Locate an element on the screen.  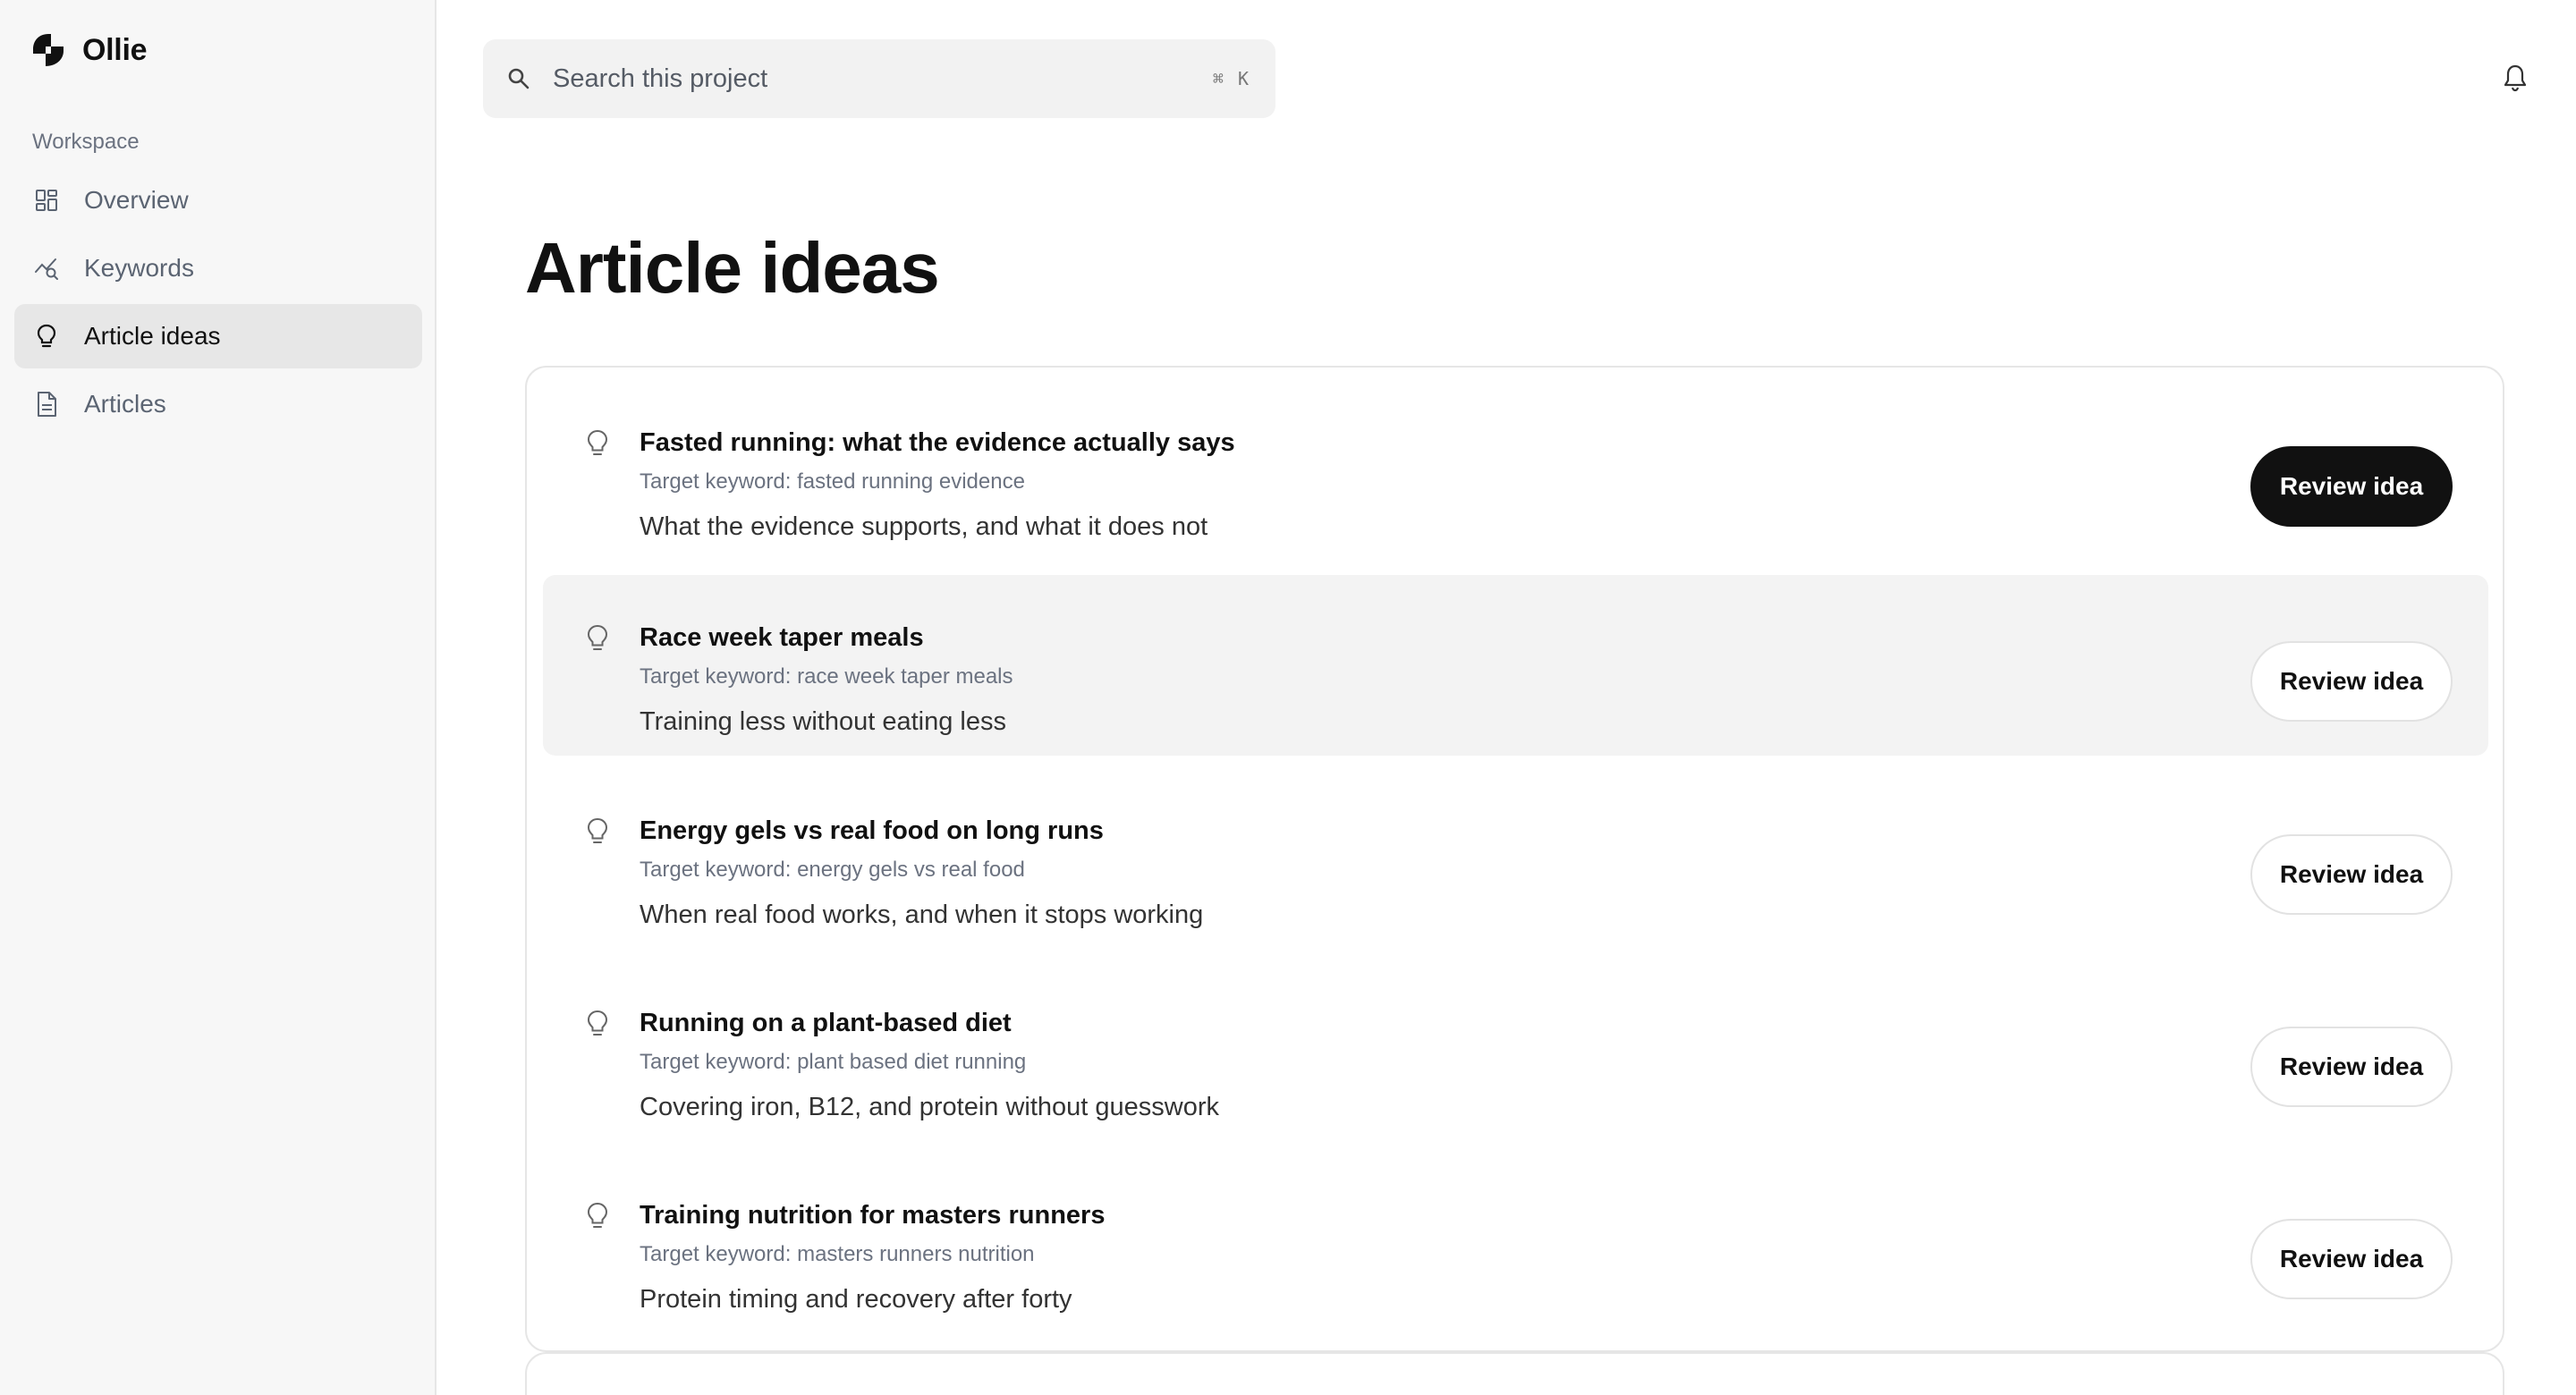
idea-keyword: Target keyword: race week taper meals is located at coordinates (826, 676).